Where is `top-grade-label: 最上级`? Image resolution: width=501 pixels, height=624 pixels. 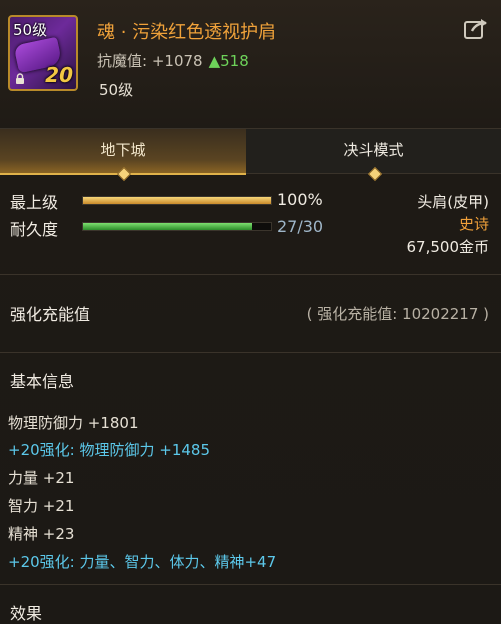 top-grade-label: 最上级 is located at coordinates (34, 202).